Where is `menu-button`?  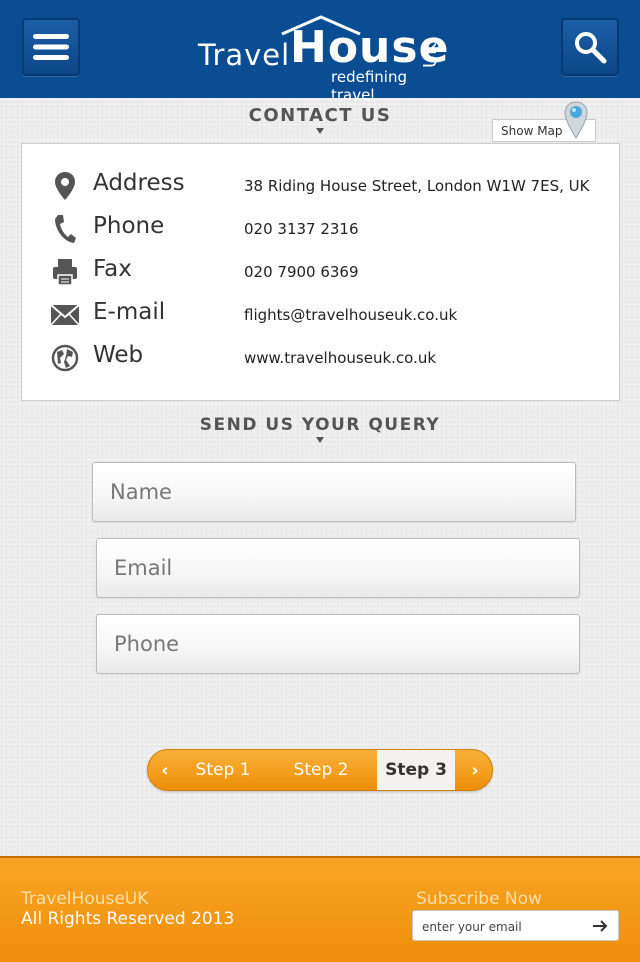 menu-button is located at coordinates (51, 47).